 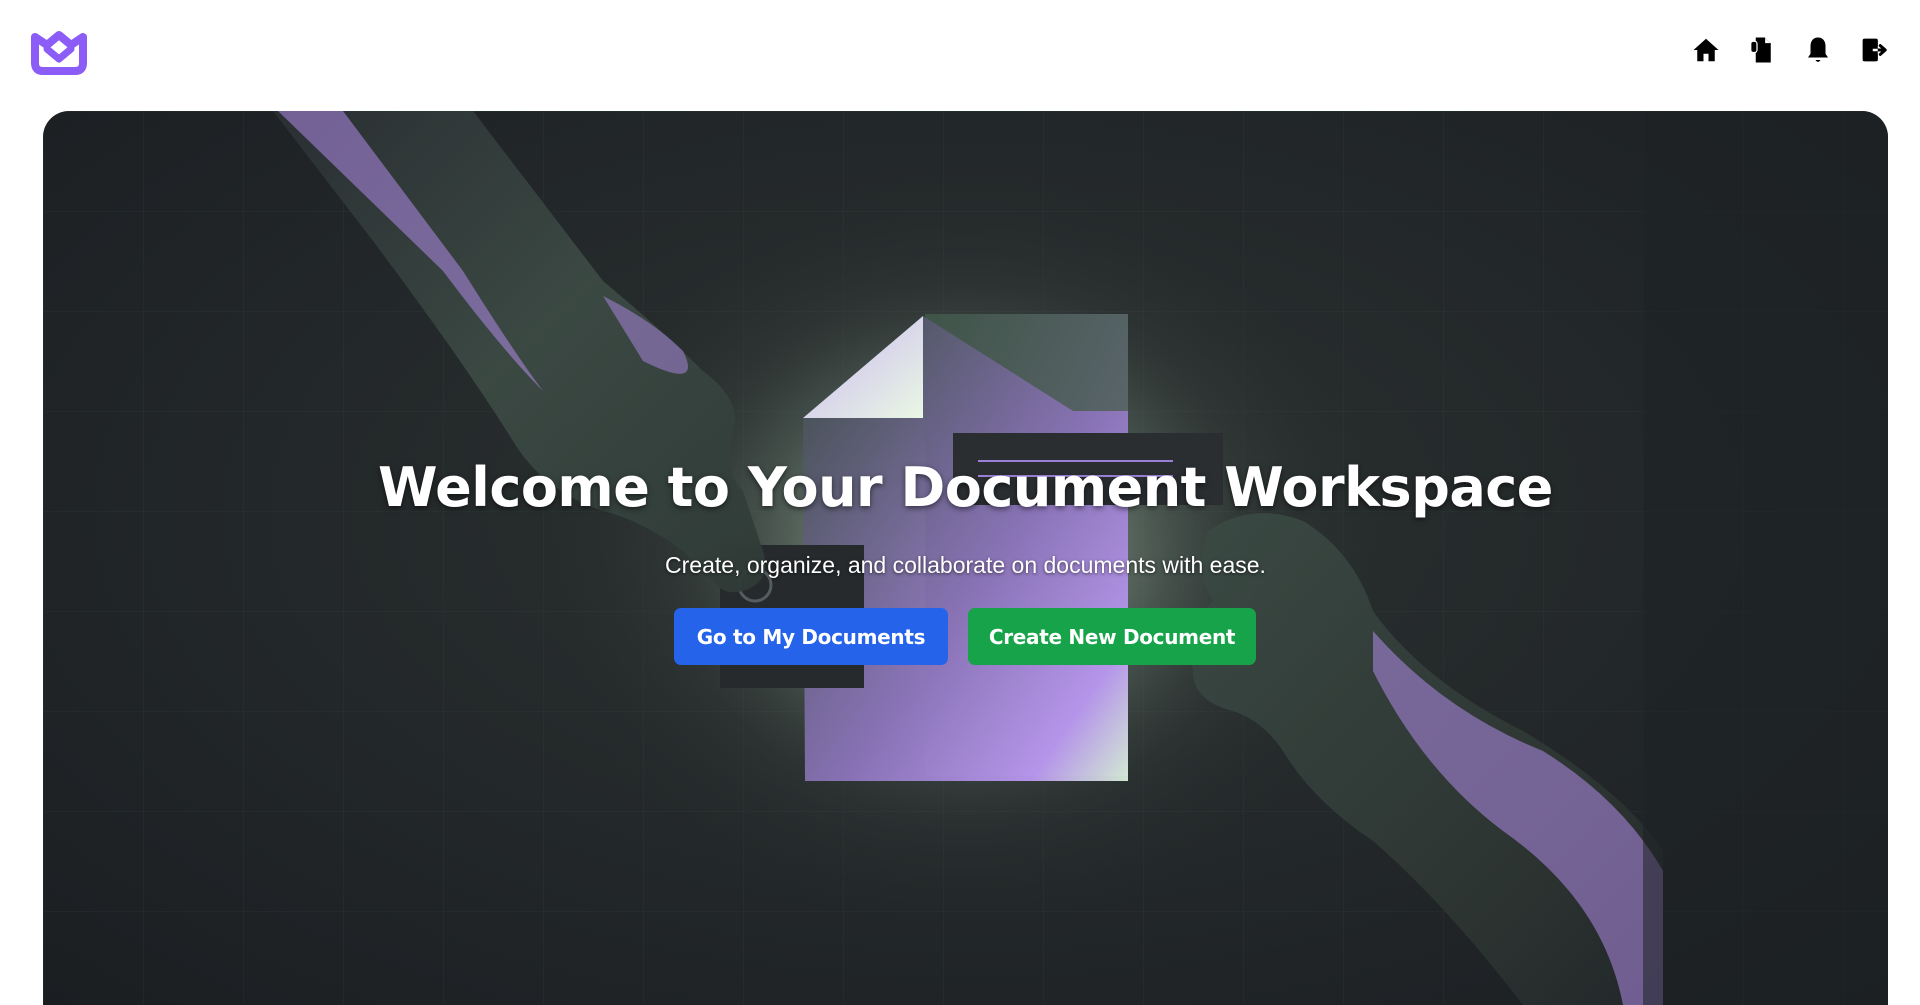 What do you see at coordinates (1874, 50) in the screenshot?
I see `logout-icon` at bounding box center [1874, 50].